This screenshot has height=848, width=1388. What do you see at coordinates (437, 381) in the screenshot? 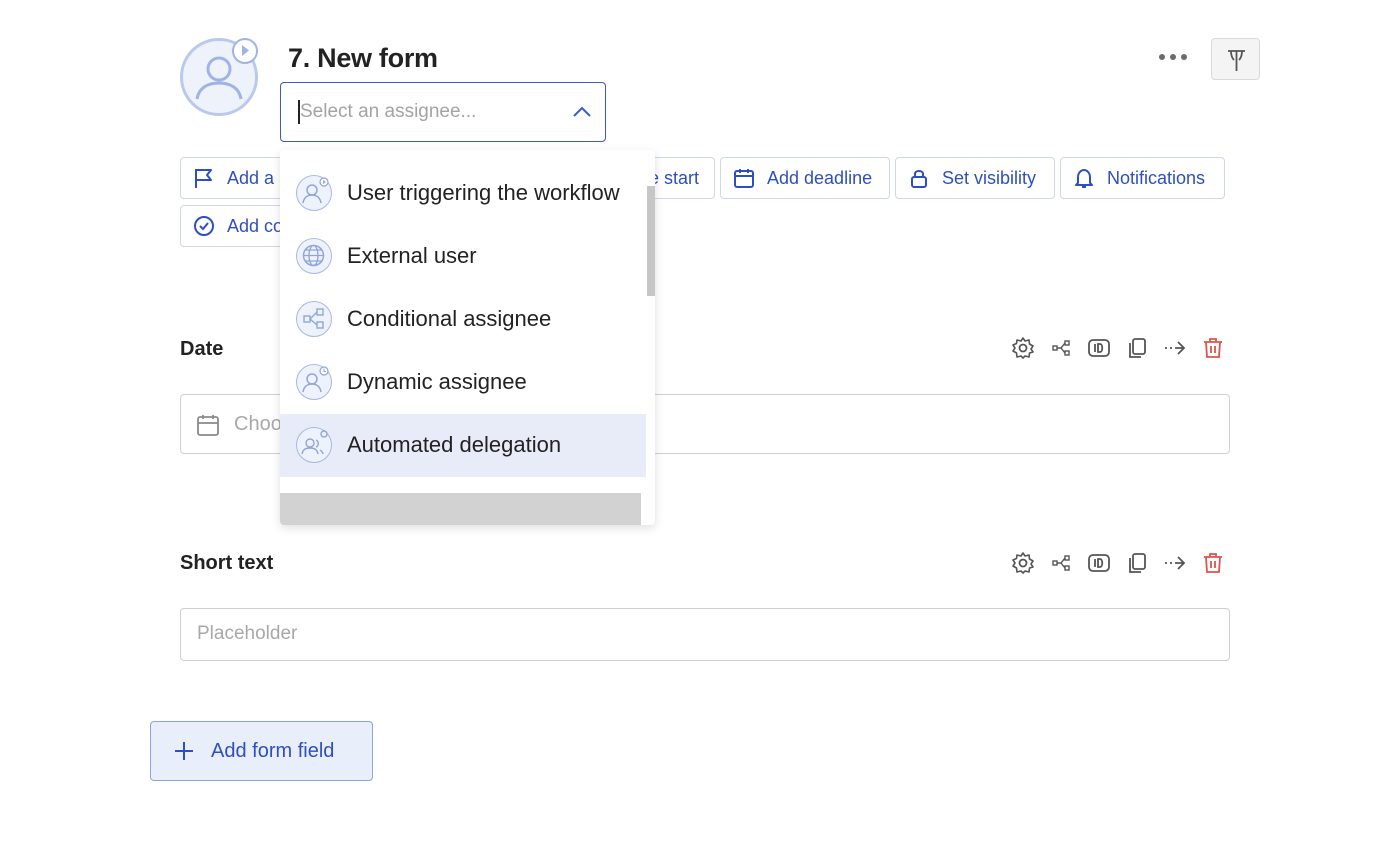
I see `option-label: Dynamic assignee` at bounding box center [437, 381].